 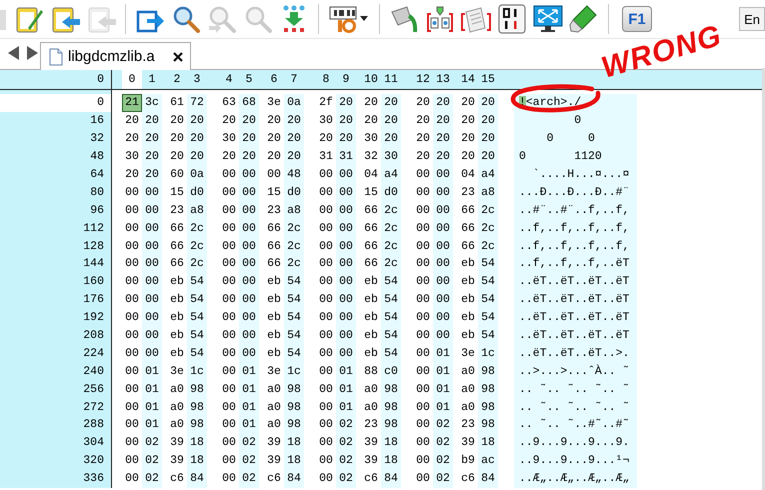 What do you see at coordinates (575, 353) in the screenshot?
I see `ascii-text: ..ëT..ëT..ëT..>.` at bounding box center [575, 353].